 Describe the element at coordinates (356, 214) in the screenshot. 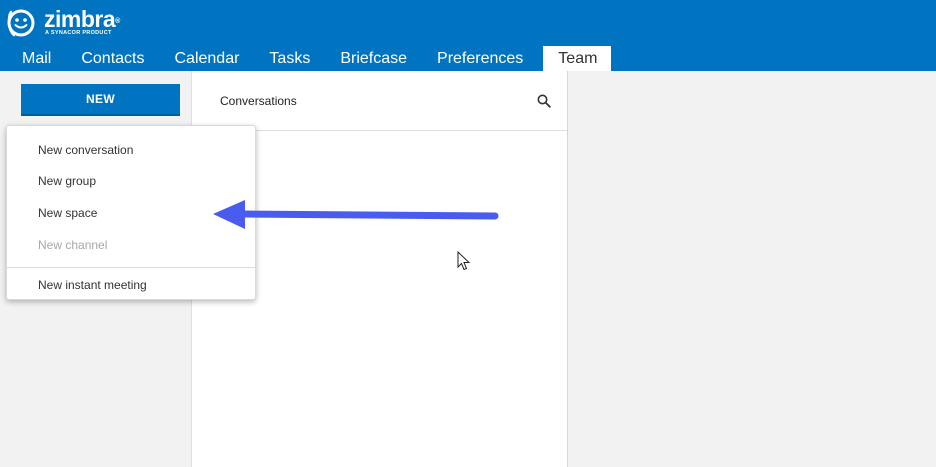

I see `annotation-arrow-icon` at that location.